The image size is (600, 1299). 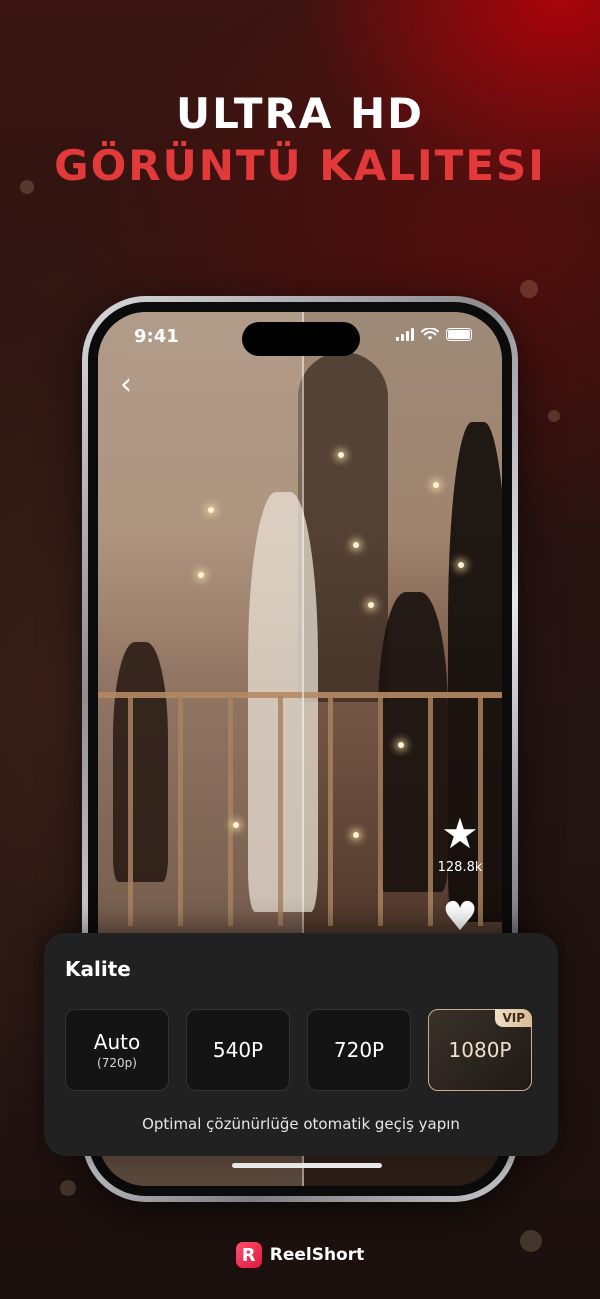 What do you see at coordinates (300, 140) in the screenshot?
I see `headline: ULTRA HD GÖRÜNTÜ KALITESI` at bounding box center [300, 140].